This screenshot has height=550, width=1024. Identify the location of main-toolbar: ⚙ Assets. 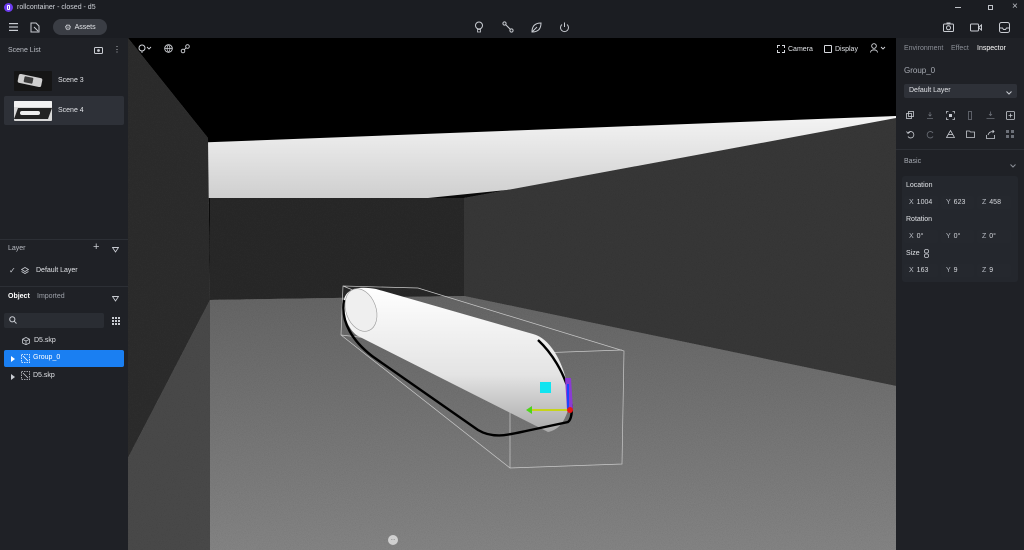
(512, 27).